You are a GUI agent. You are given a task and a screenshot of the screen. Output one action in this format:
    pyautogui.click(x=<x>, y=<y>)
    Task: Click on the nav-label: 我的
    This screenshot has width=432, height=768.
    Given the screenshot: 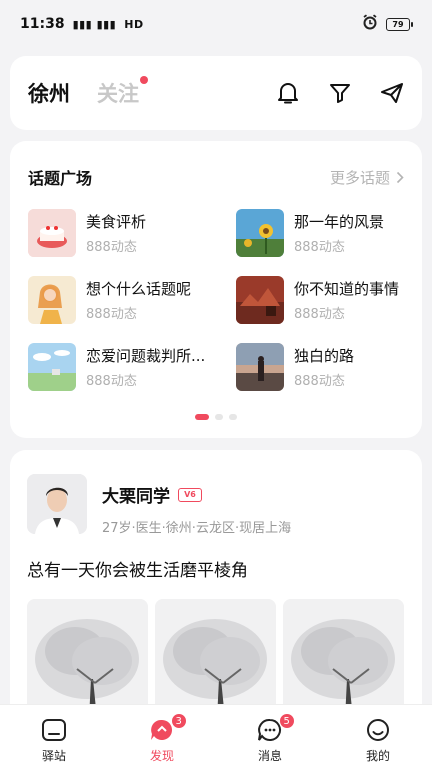 What is the action you would take?
    pyautogui.click(x=377, y=756)
    